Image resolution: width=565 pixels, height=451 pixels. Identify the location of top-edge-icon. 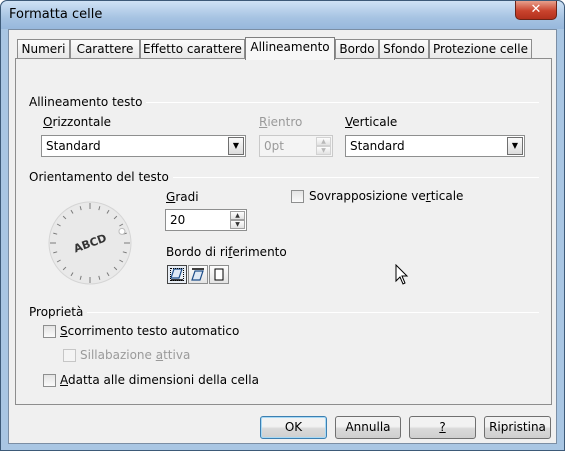
(197, 274).